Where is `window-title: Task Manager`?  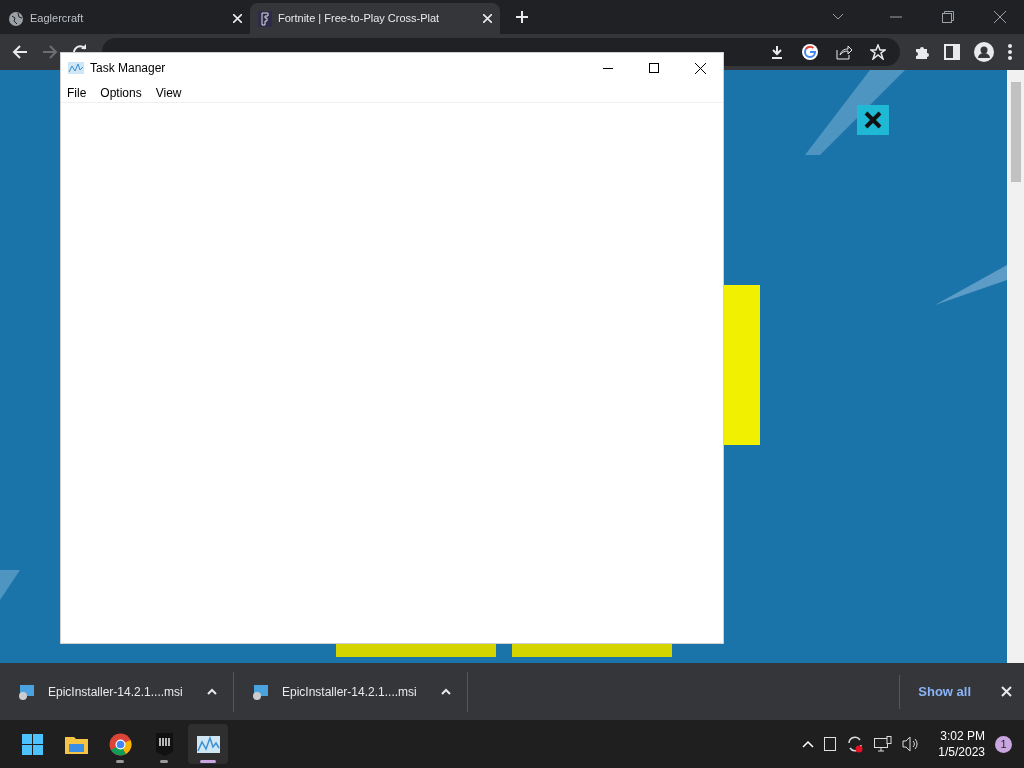
window-title: Task Manager is located at coordinates (128, 68).